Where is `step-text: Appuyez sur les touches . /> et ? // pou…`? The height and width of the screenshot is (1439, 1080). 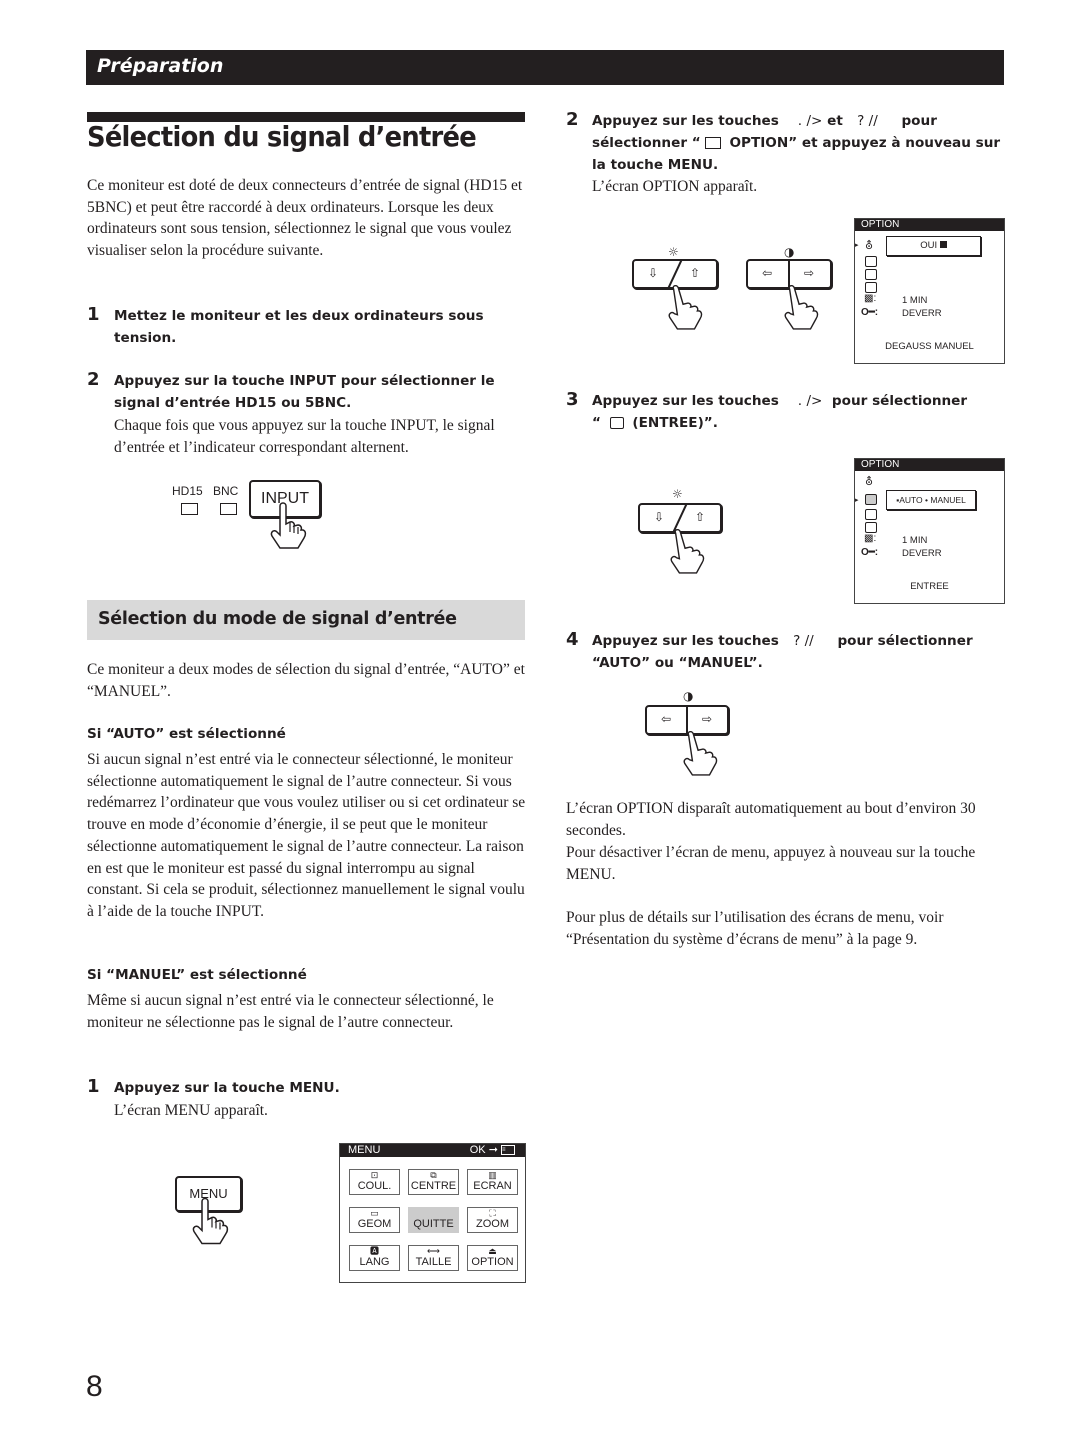
step-text: Appuyez sur les touches . /> et ? // pou… is located at coordinates (796, 143).